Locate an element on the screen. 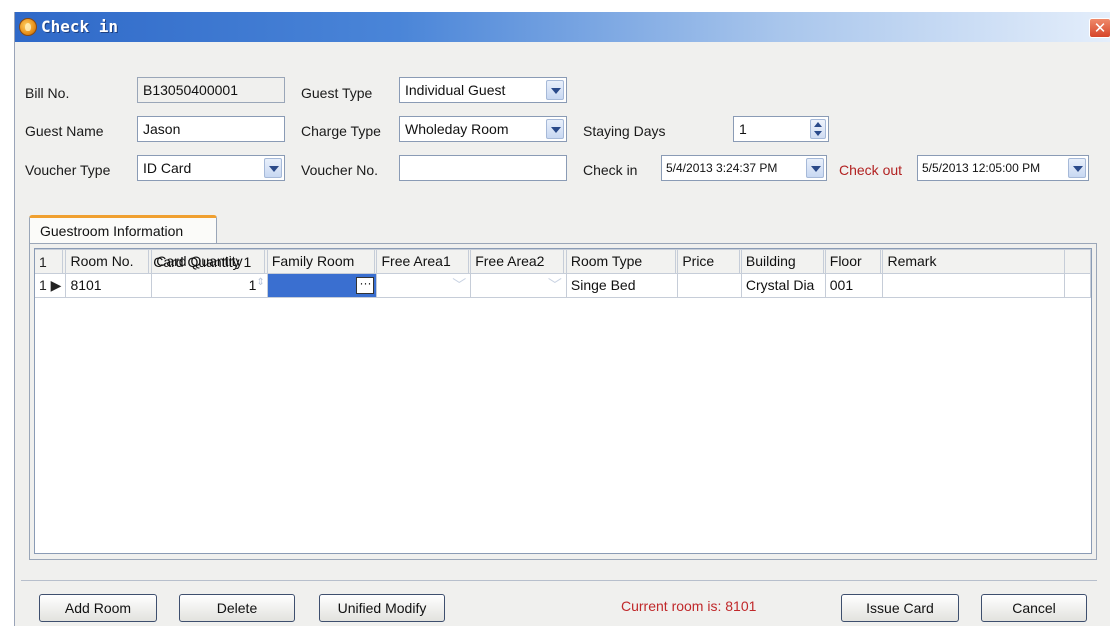 The height and width of the screenshot is (626, 1110). voucher-type-select: ID Card is located at coordinates (211, 168).